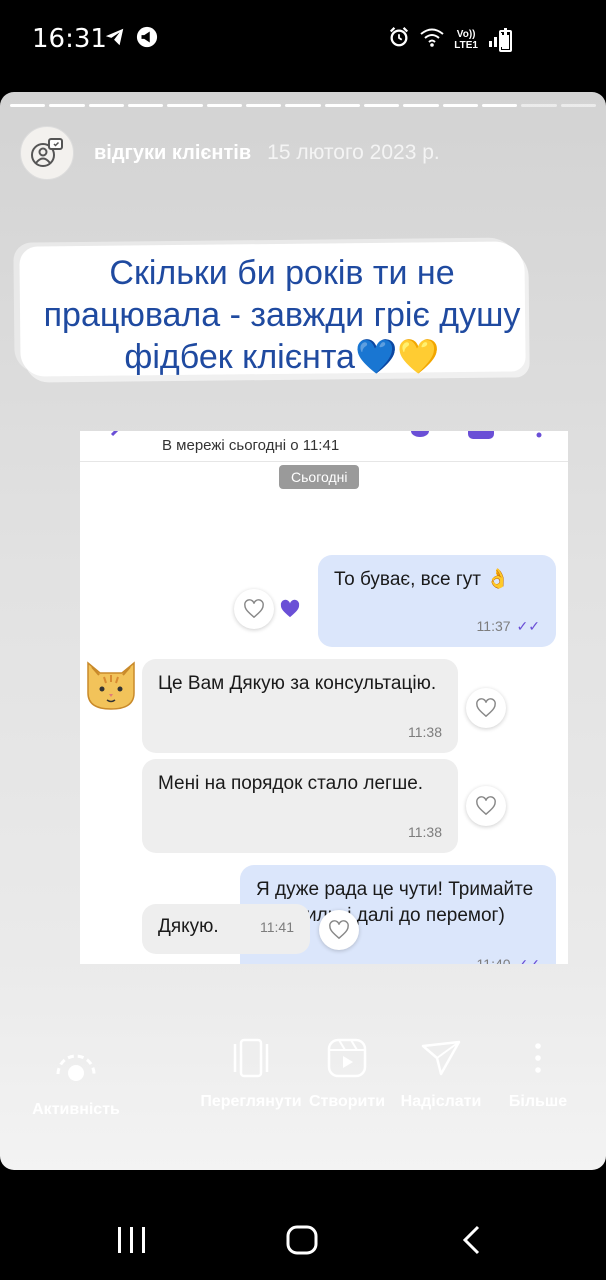  I want to click on message-text: Дякую., so click(188, 926).